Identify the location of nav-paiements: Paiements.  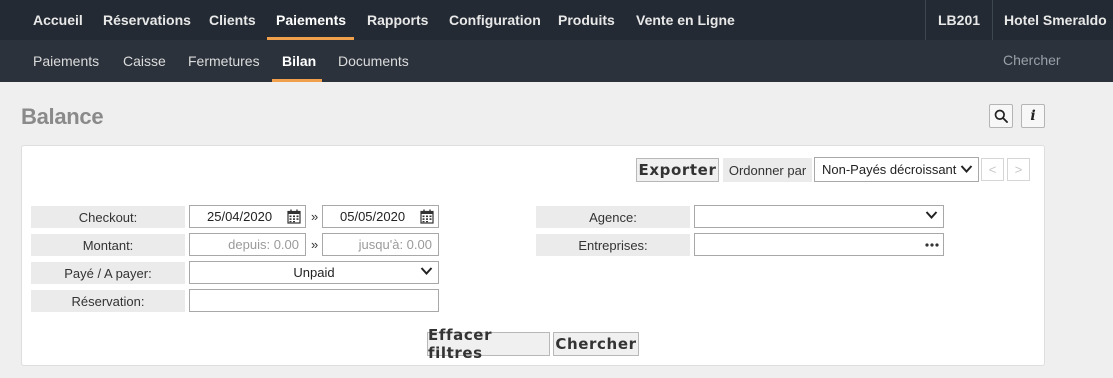
(311, 20).